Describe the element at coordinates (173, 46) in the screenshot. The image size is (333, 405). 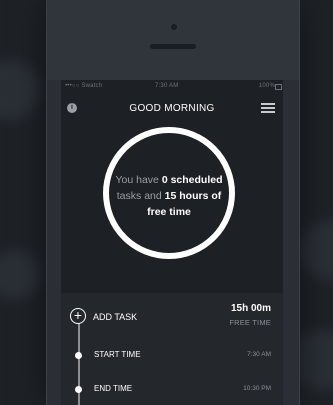
I see `speaker-grille` at that location.